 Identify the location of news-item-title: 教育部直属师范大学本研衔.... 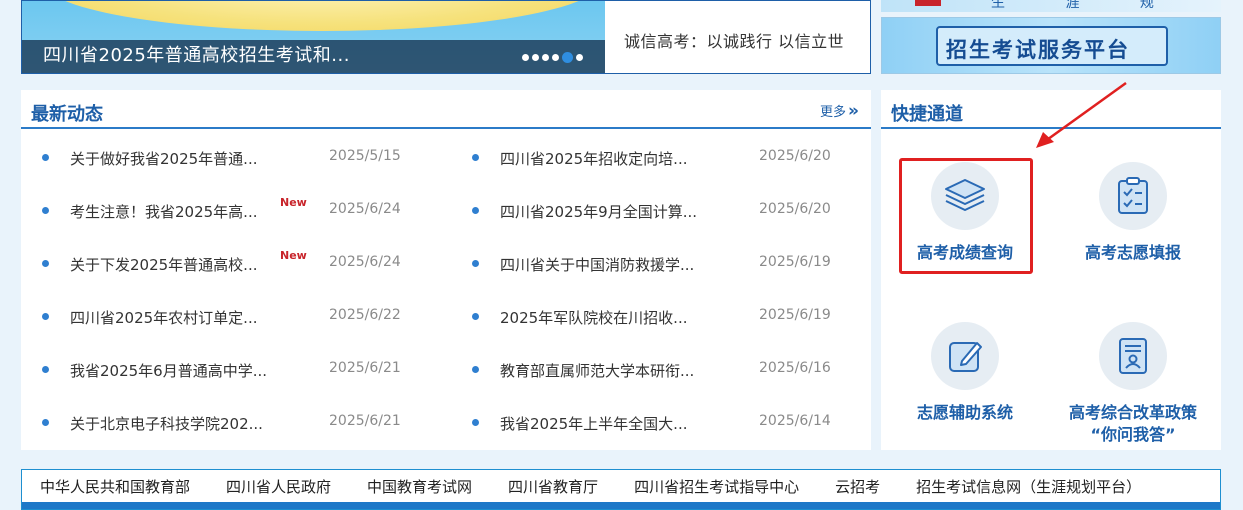
(597, 370).